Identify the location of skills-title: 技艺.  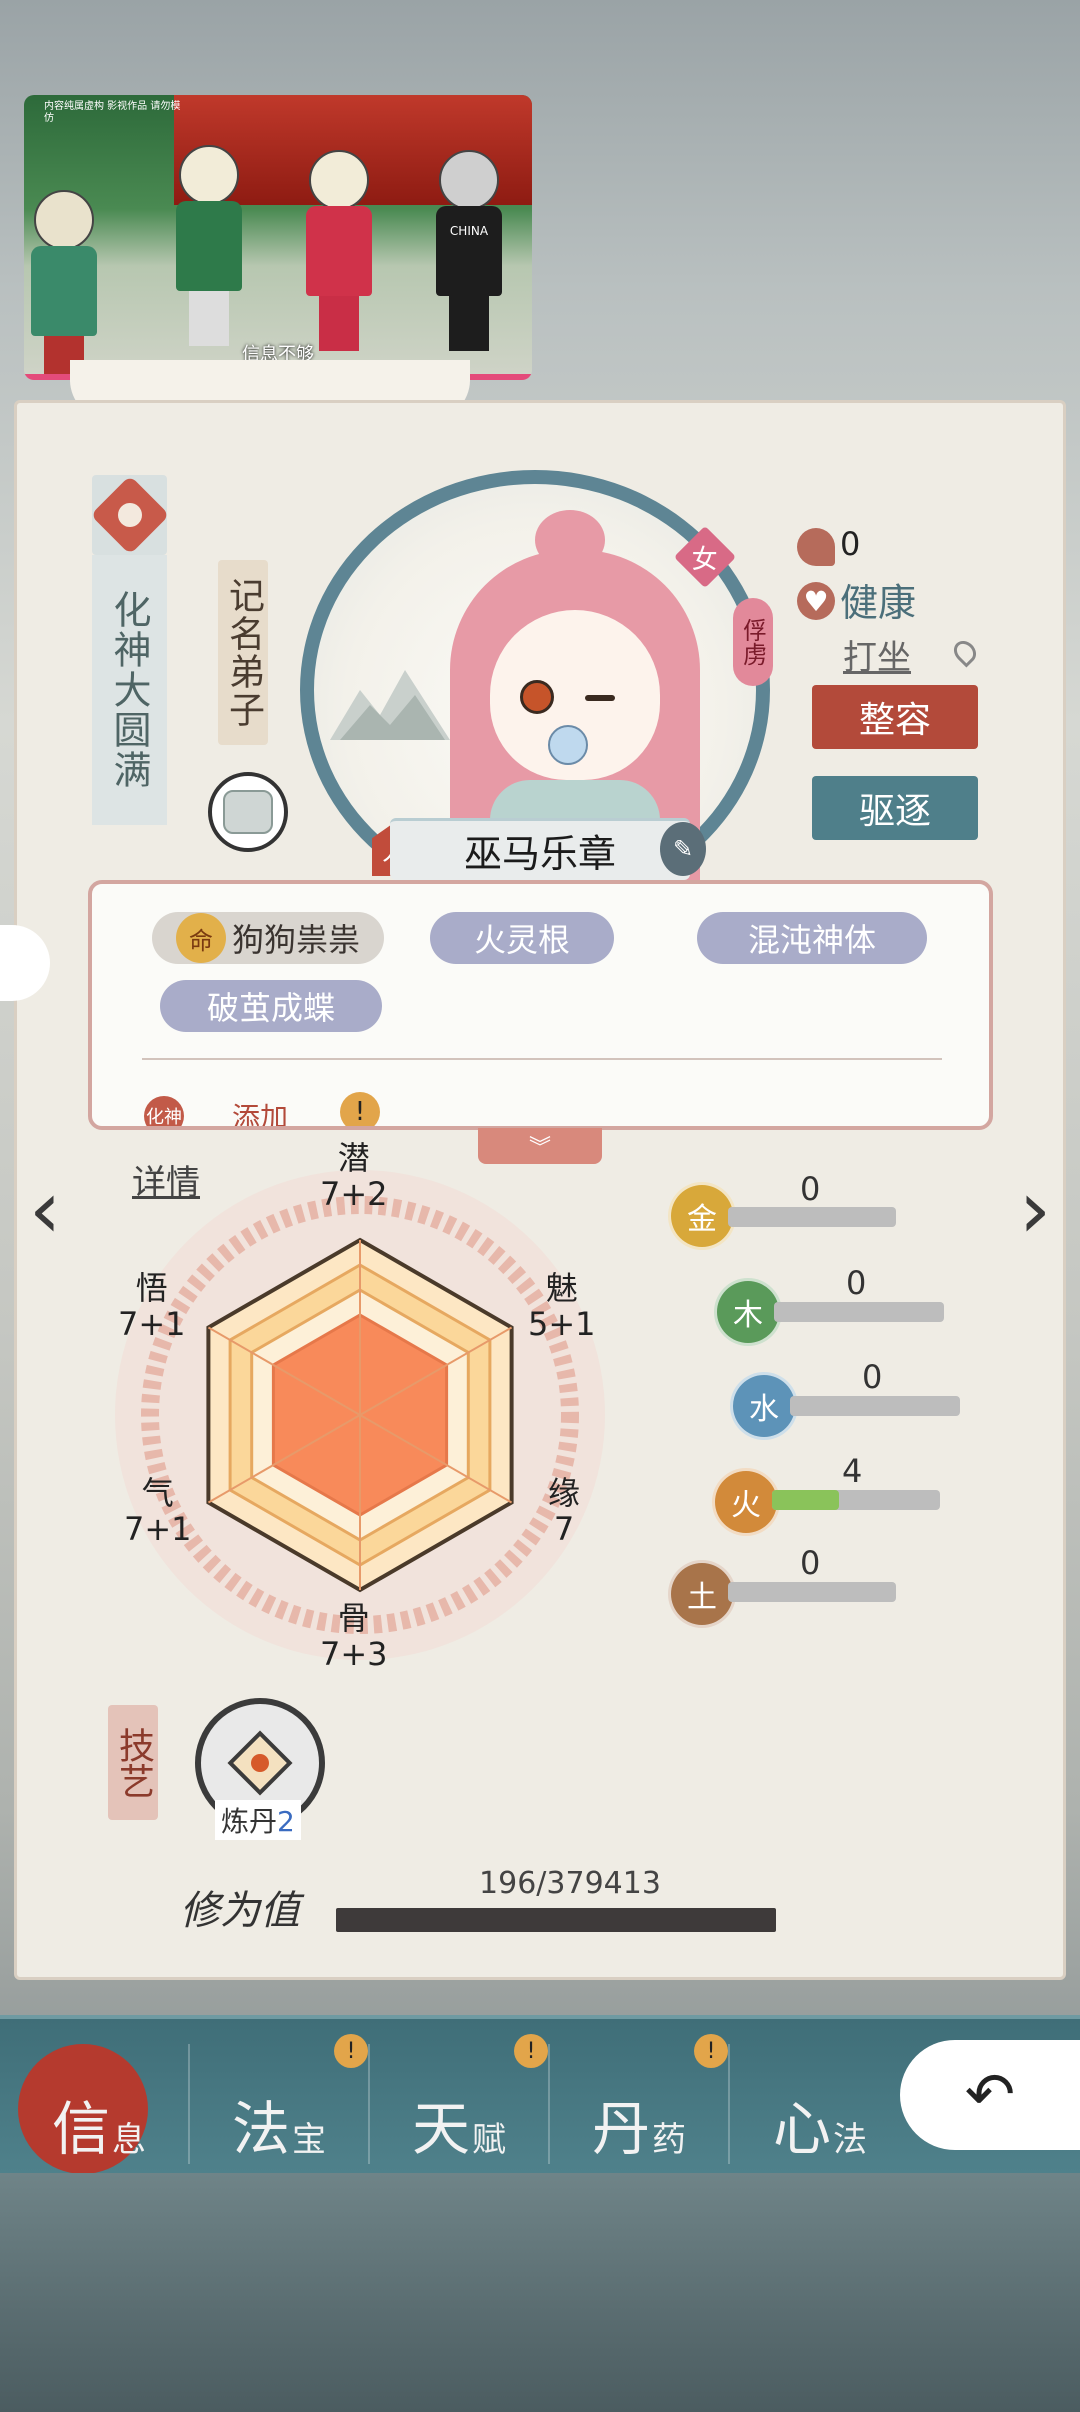
(133, 1762).